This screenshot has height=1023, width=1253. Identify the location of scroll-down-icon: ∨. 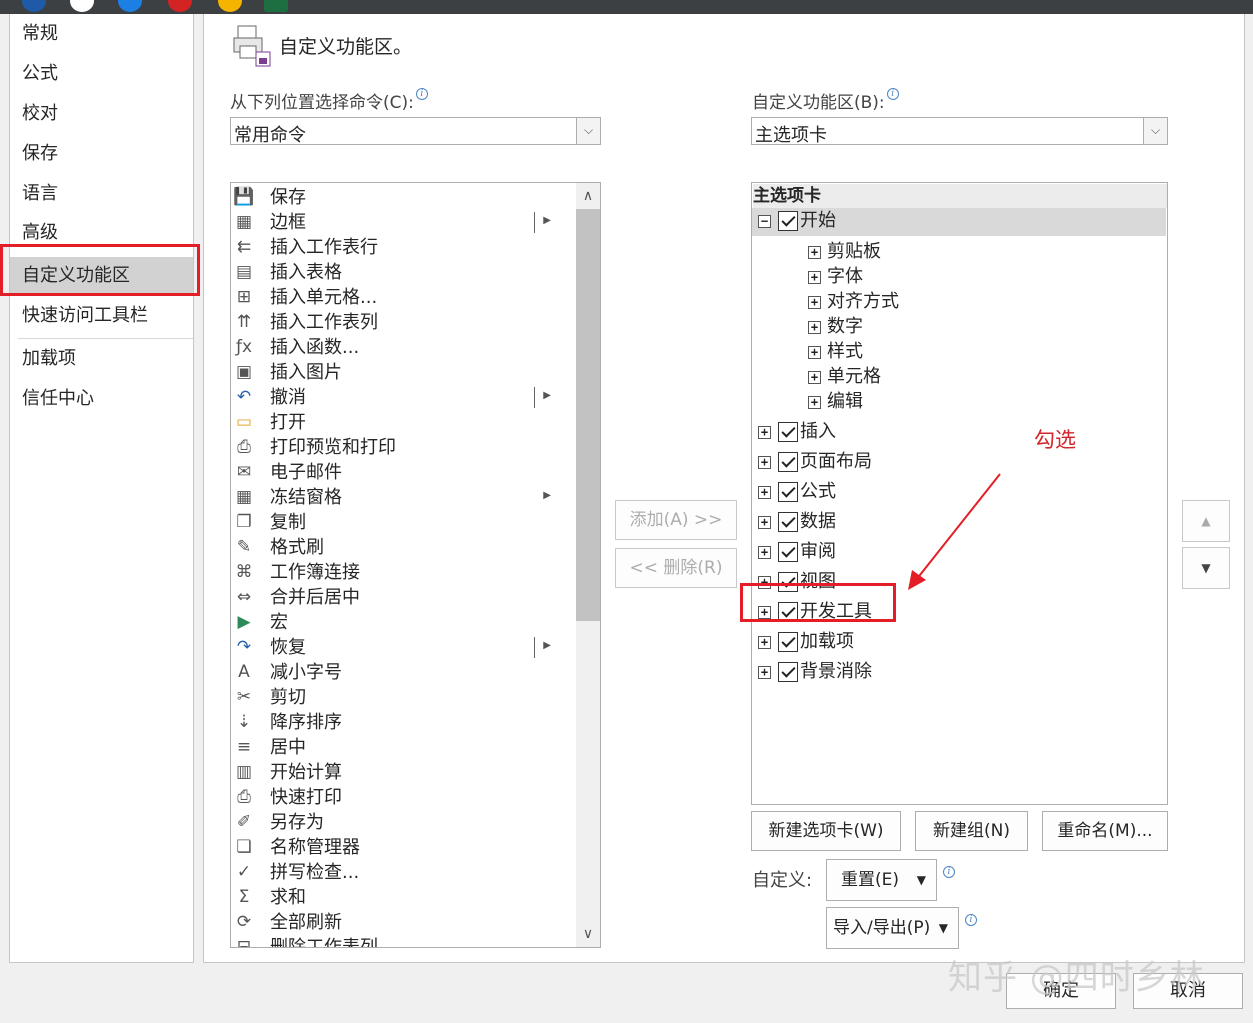
(588, 934).